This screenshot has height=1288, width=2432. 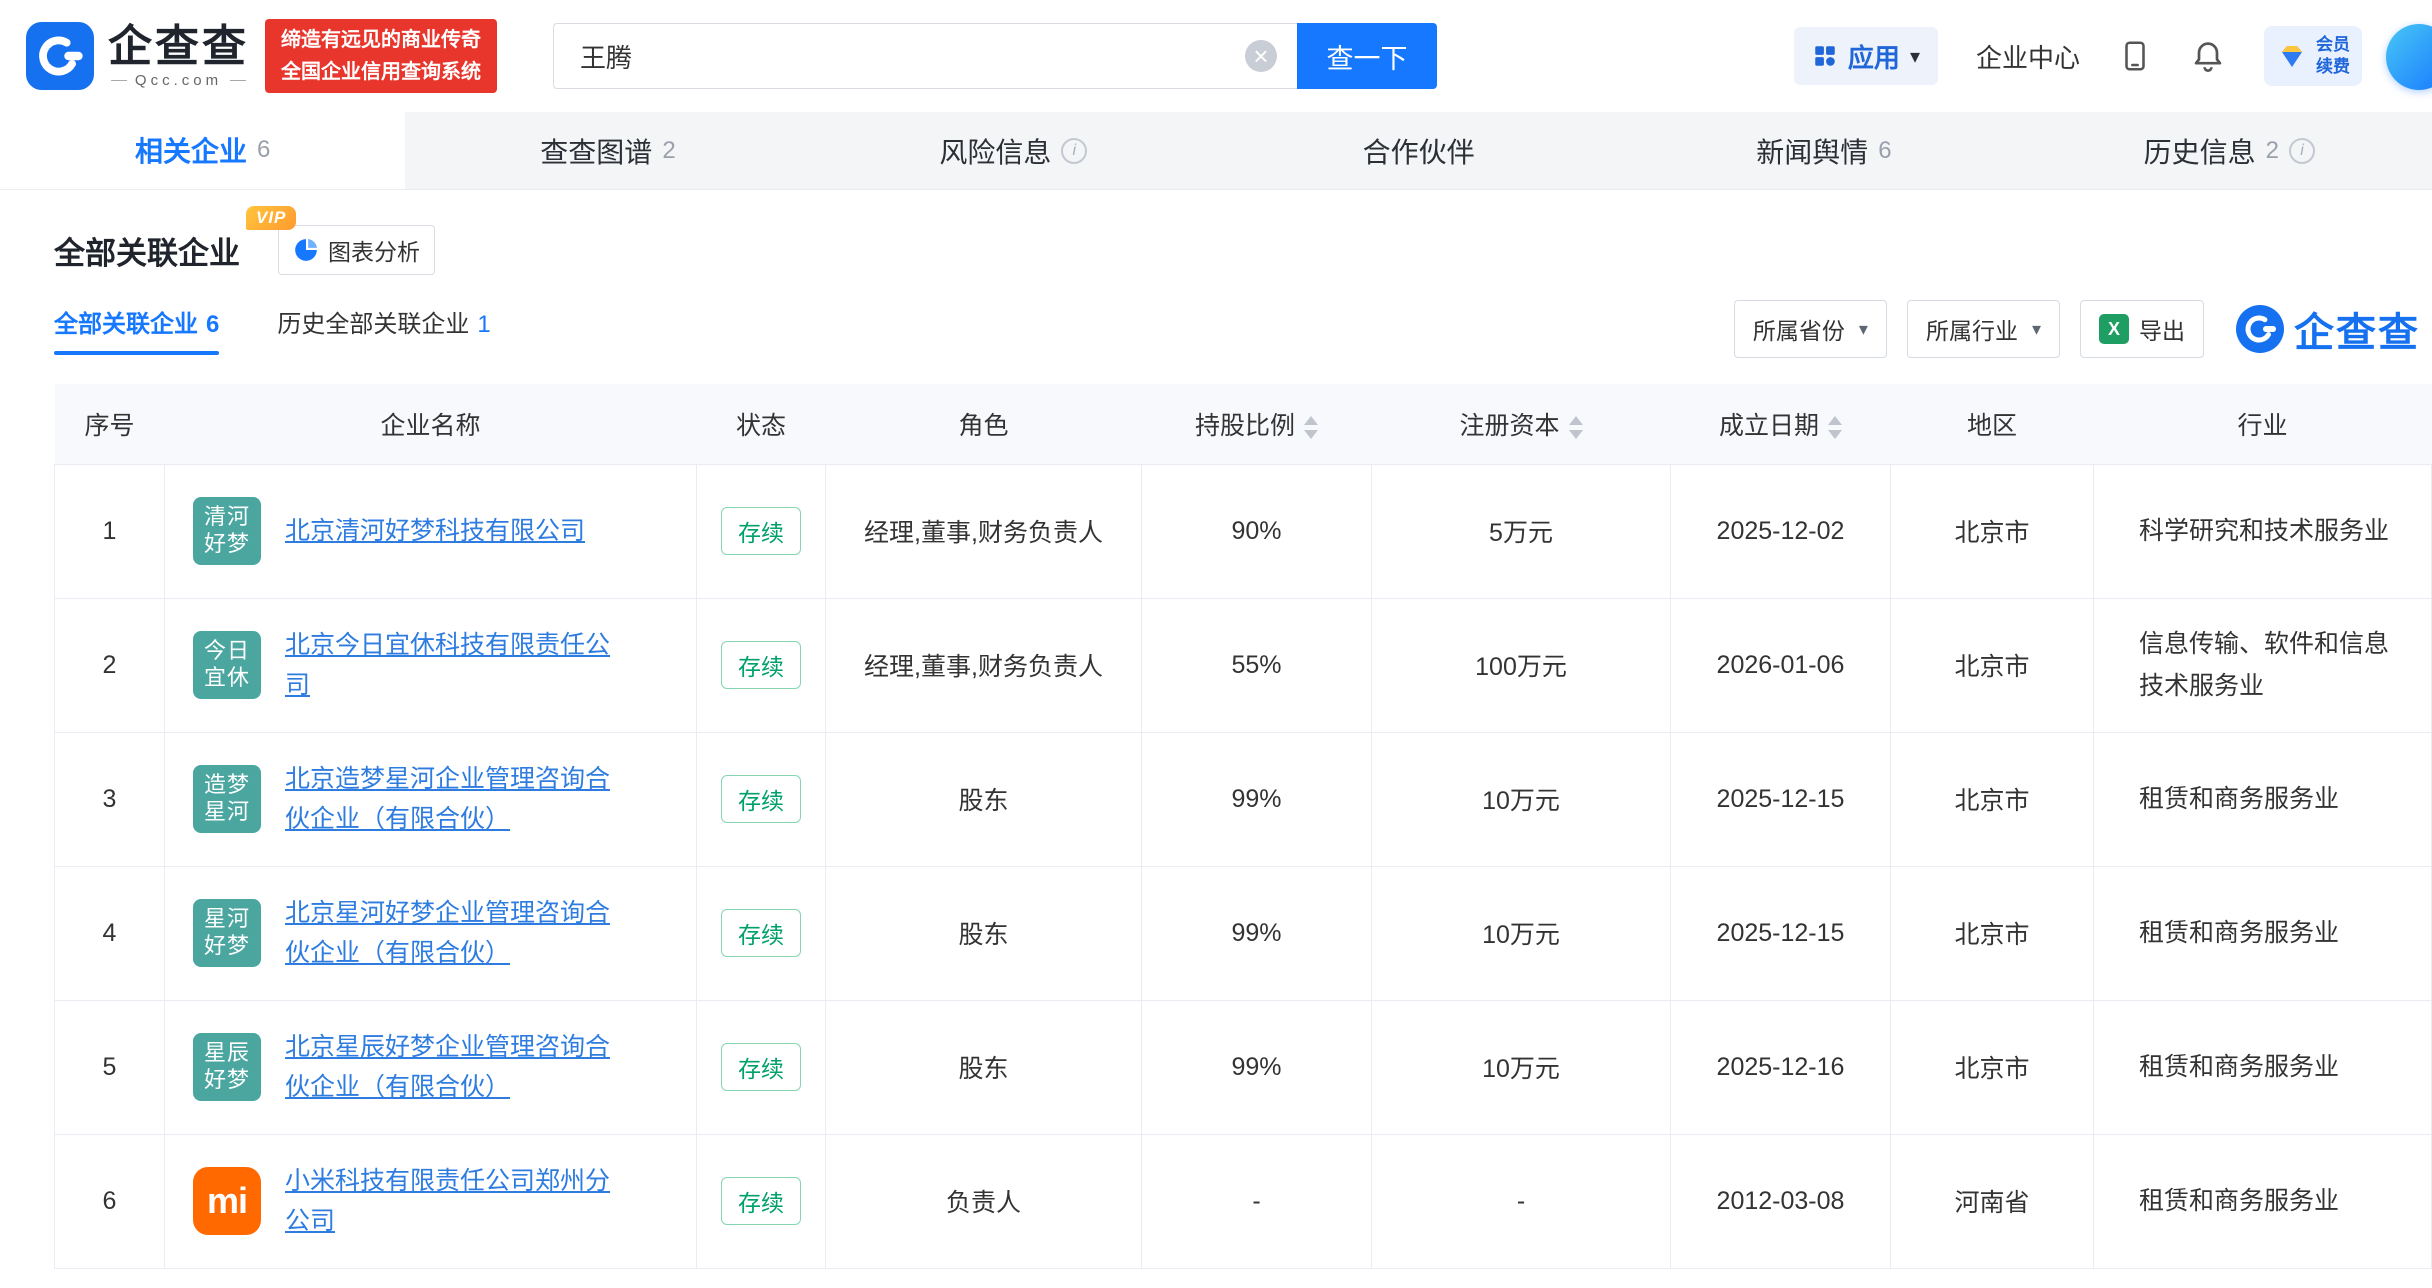 What do you see at coordinates (147, 253) in the screenshot?
I see `page-title: 全部关联企业` at bounding box center [147, 253].